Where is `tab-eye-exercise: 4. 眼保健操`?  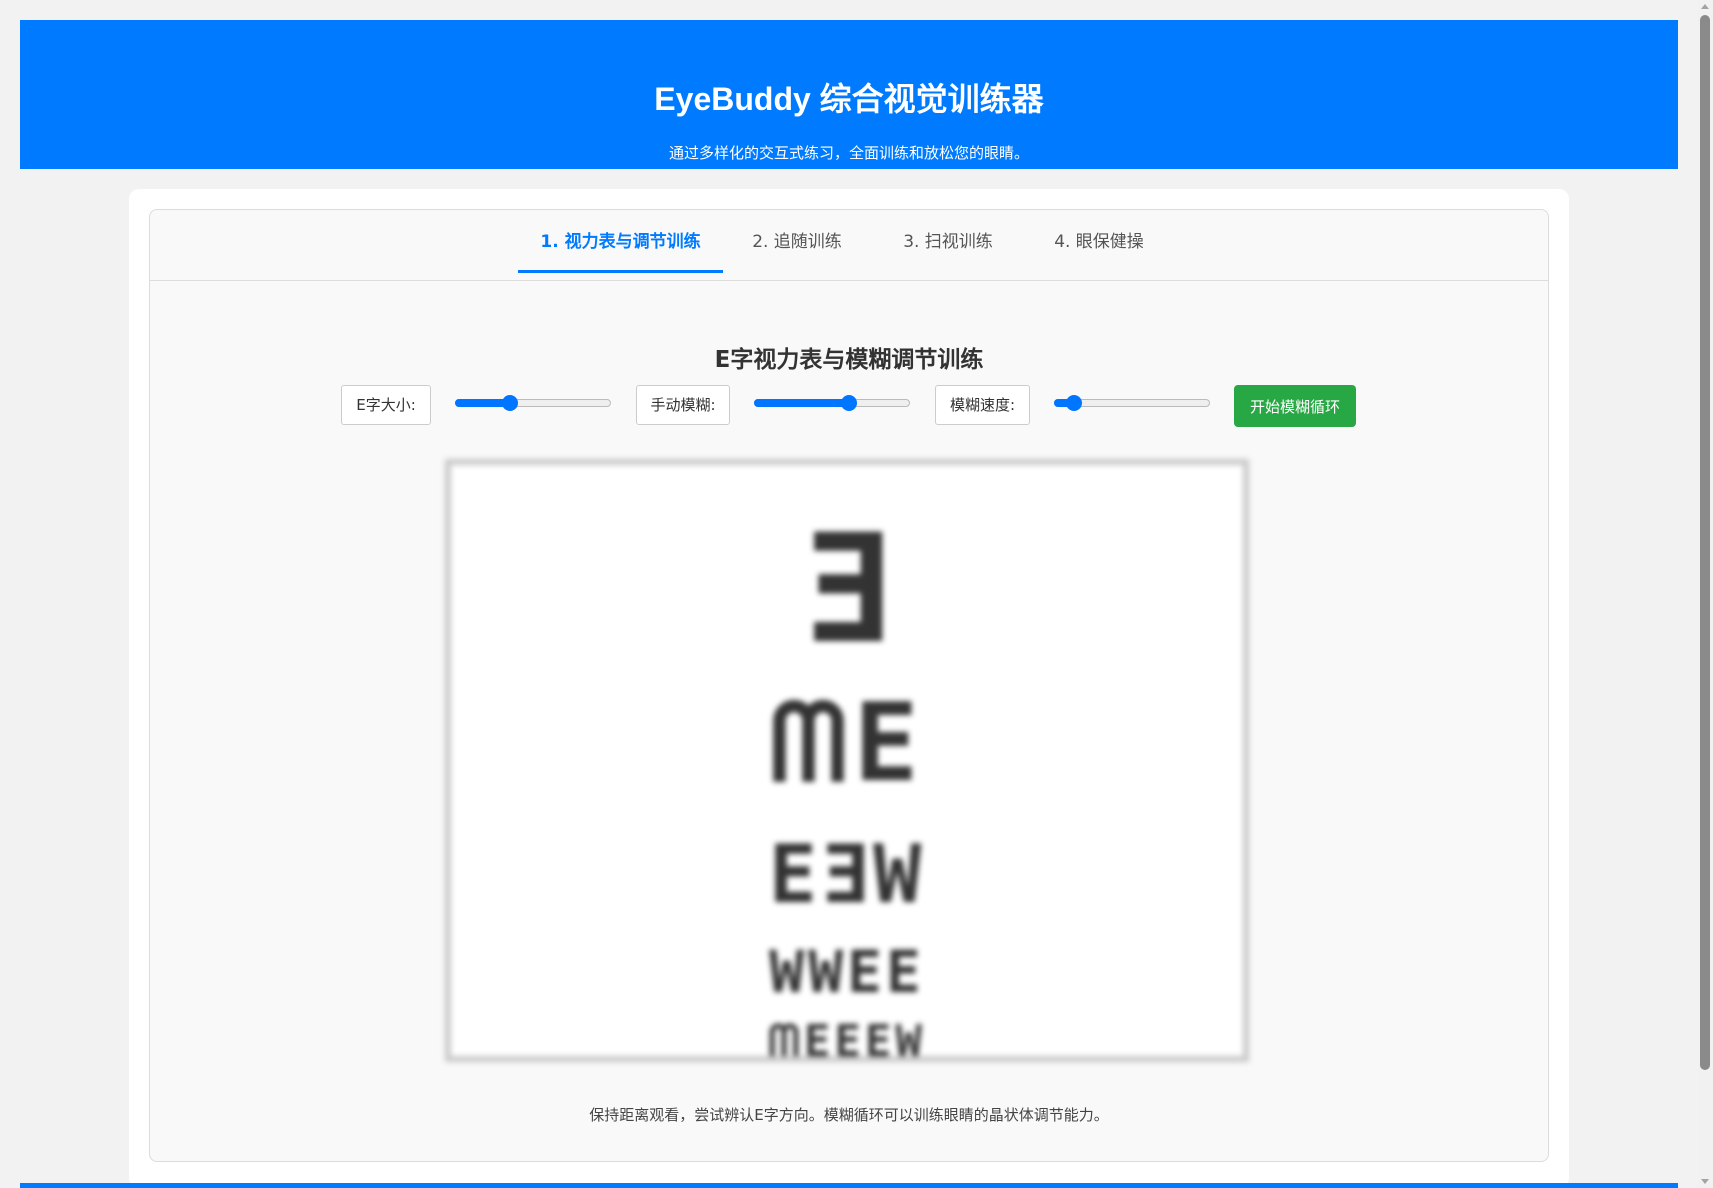
tab-eye-exercise: 4. 眼保健操 is located at coordinates (1099, 250).